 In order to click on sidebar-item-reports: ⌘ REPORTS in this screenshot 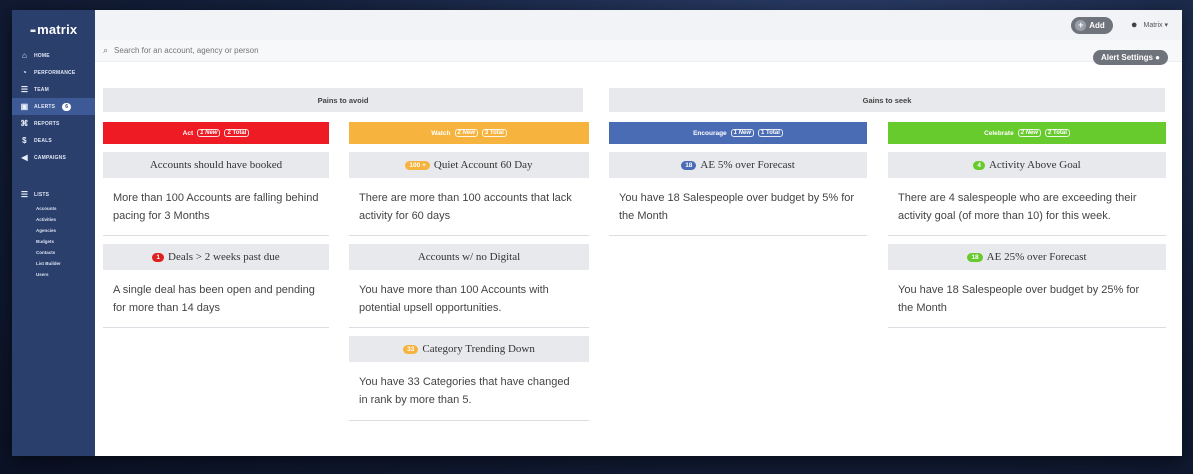, I will do `click(53, 123)`.